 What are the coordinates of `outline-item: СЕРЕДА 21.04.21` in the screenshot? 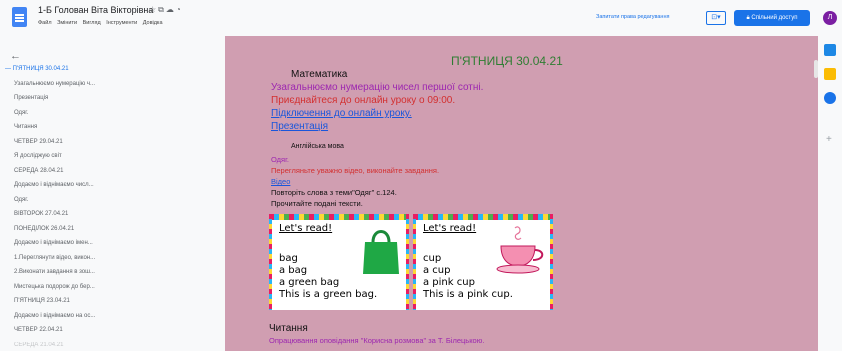 It's located at (38, 345).